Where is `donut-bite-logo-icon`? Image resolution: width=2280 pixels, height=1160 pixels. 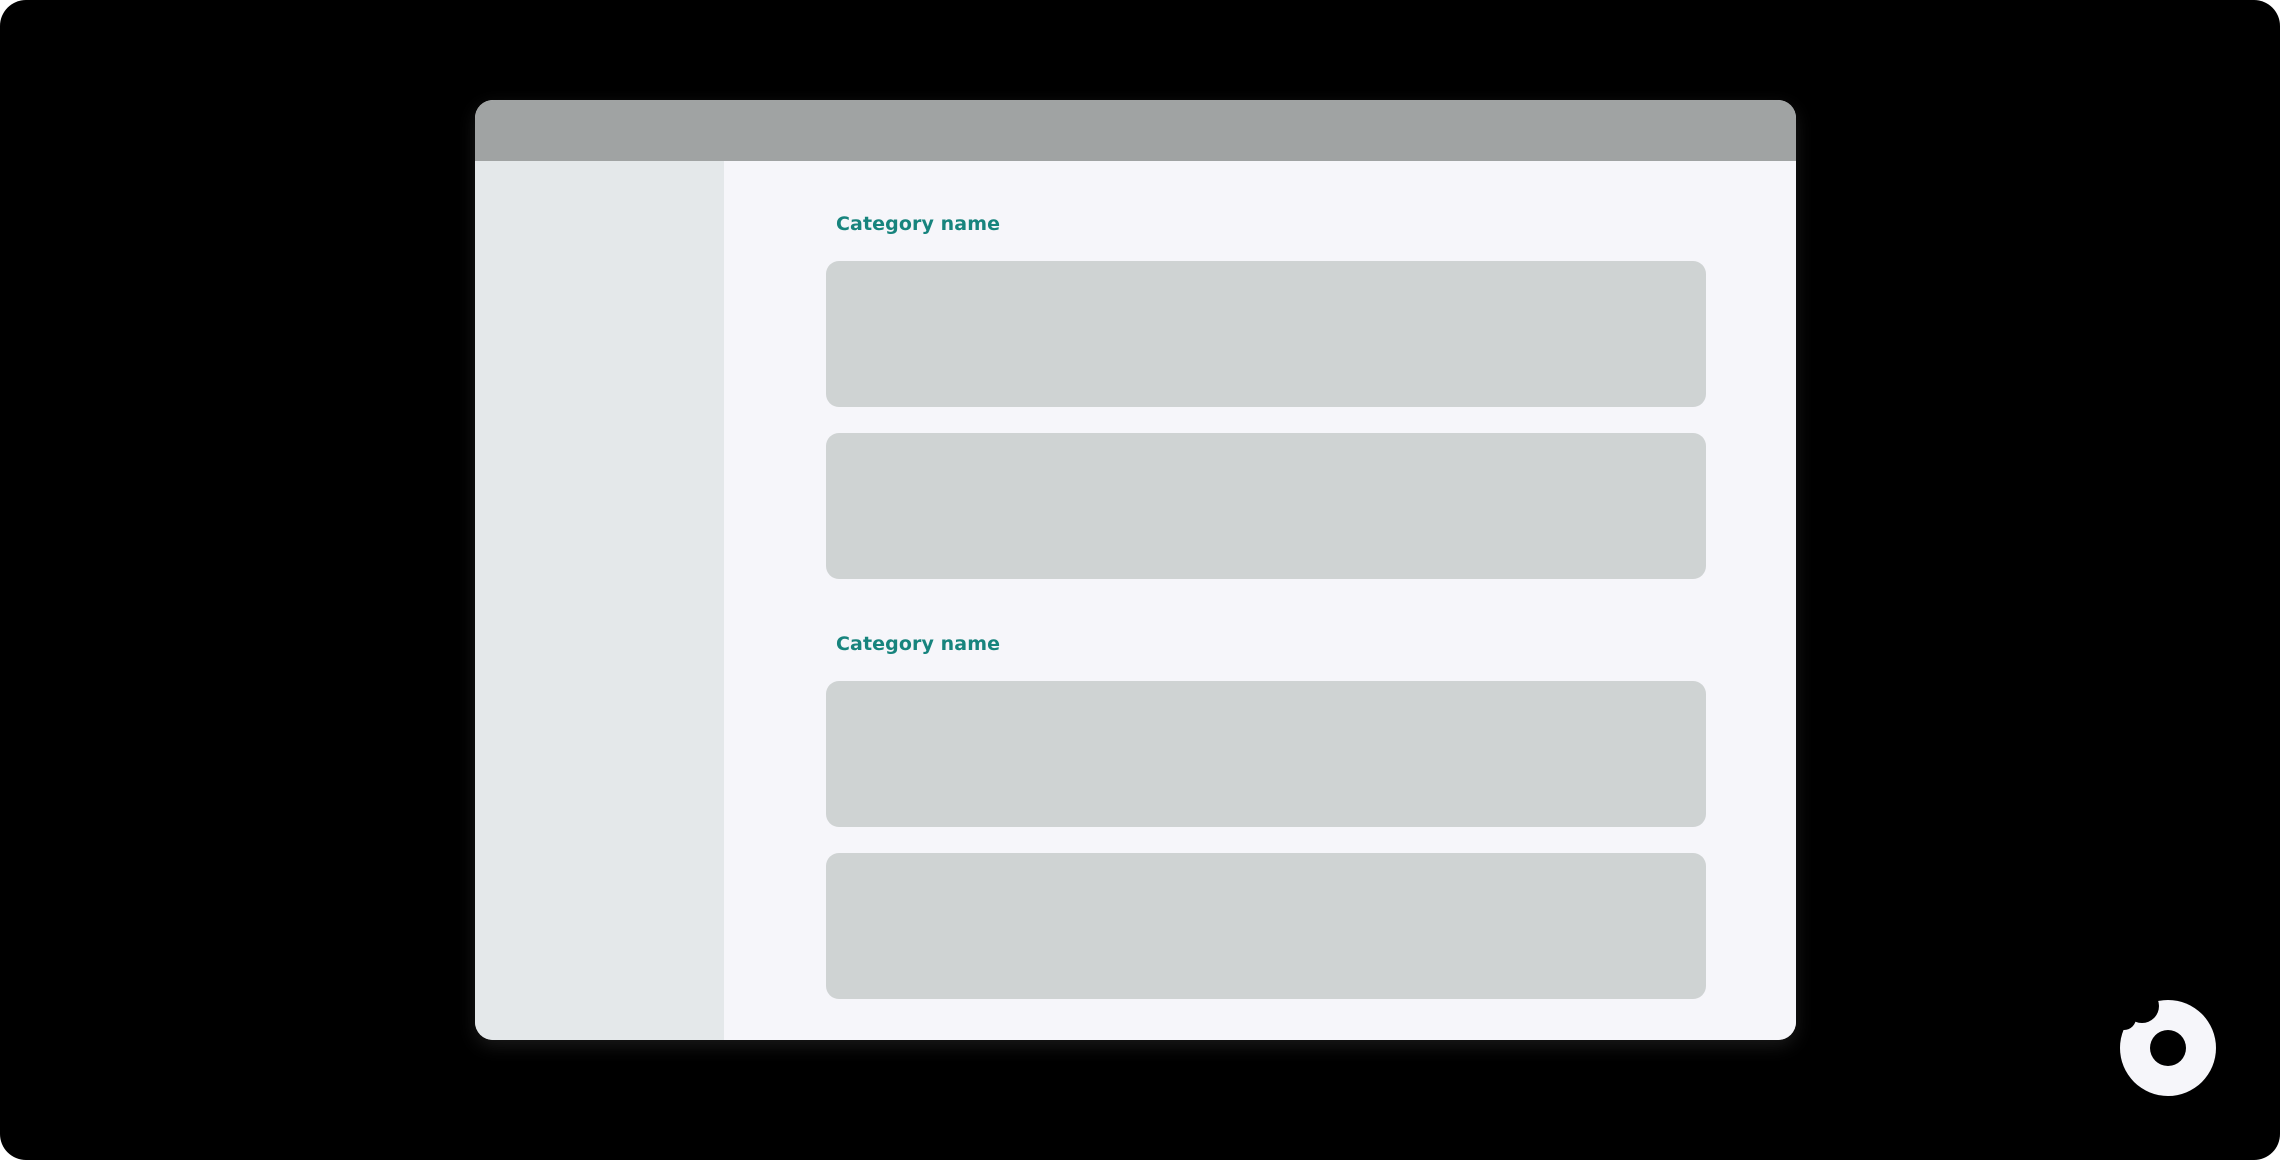
donut-bite-logo-icon is located at coordinates (2168, 1048).